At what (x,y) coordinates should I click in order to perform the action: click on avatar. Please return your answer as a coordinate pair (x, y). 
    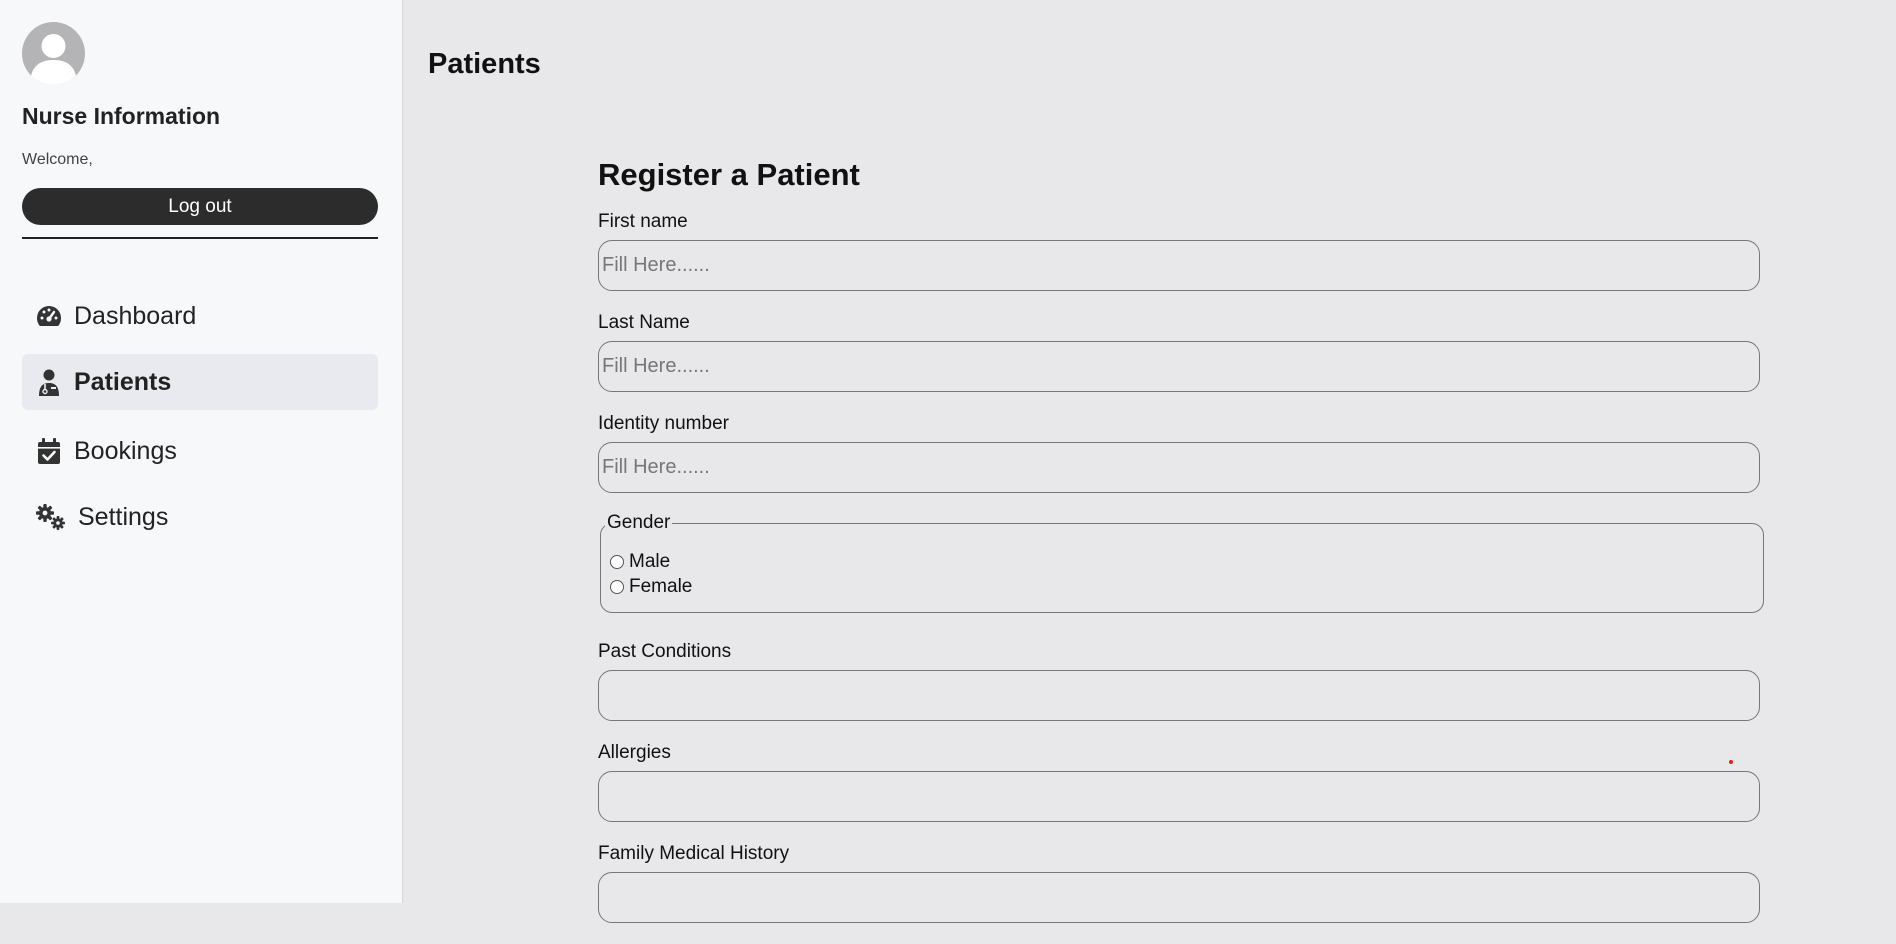
    Looking at the image, I should click on (53, 53).